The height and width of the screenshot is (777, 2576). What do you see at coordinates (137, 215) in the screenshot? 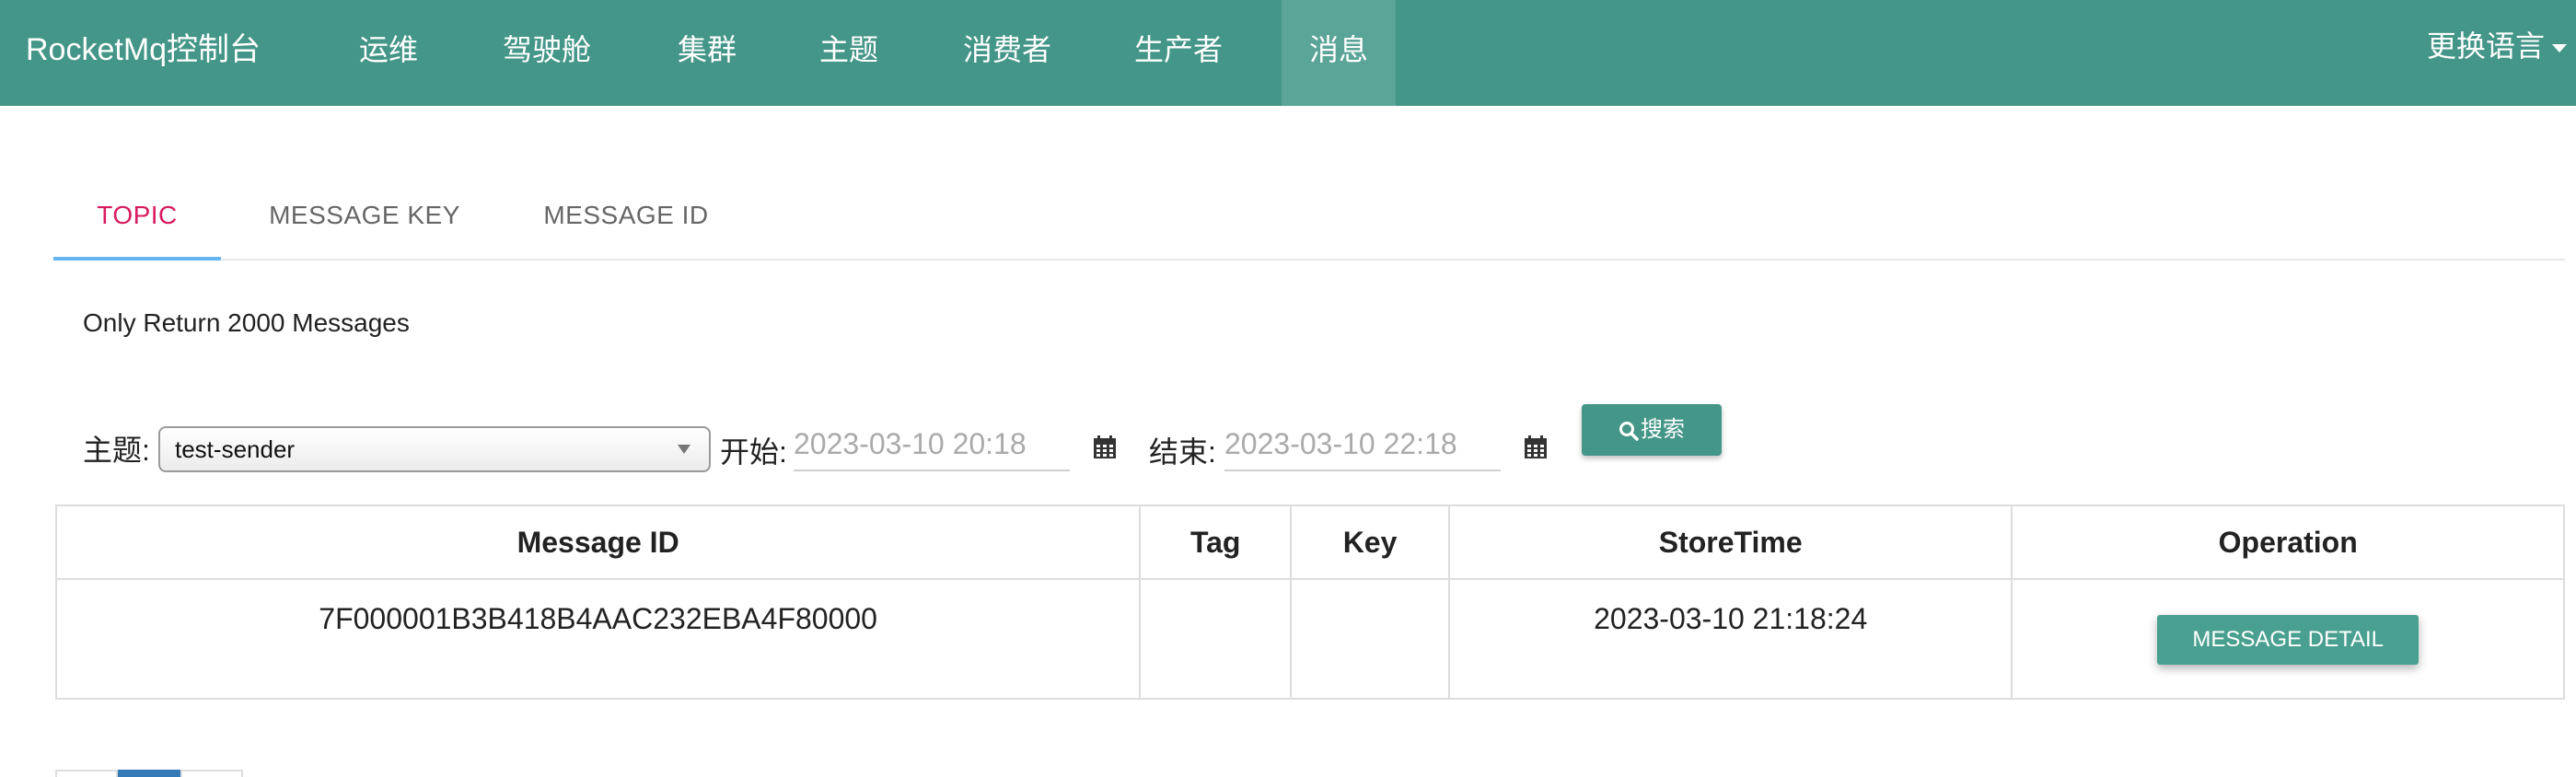
I see `tab-topic: TOPIC` at bounding box center [137, 215].